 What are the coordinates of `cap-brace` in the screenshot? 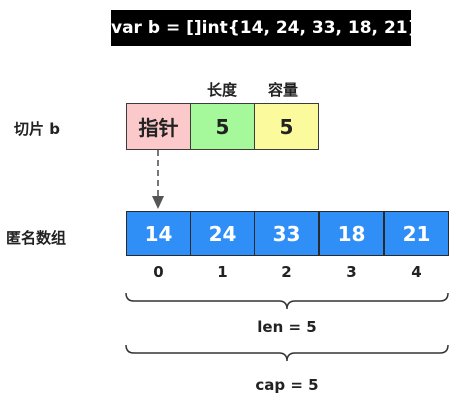 It's located at (287, 353).